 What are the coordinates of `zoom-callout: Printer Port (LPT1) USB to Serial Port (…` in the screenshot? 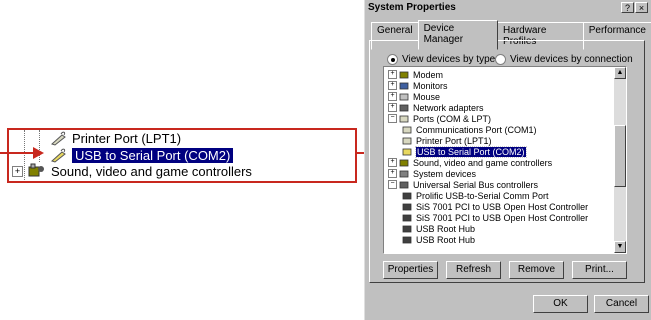 It's located at (182, 155).